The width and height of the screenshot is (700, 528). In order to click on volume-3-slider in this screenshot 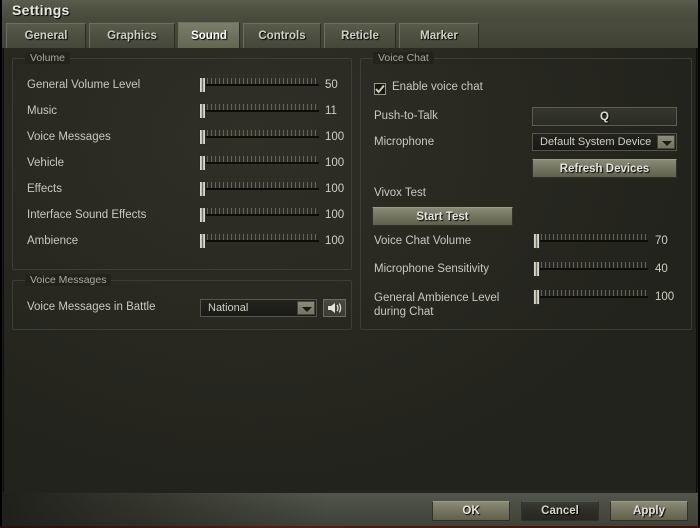, I will do `click(259, 163)`.